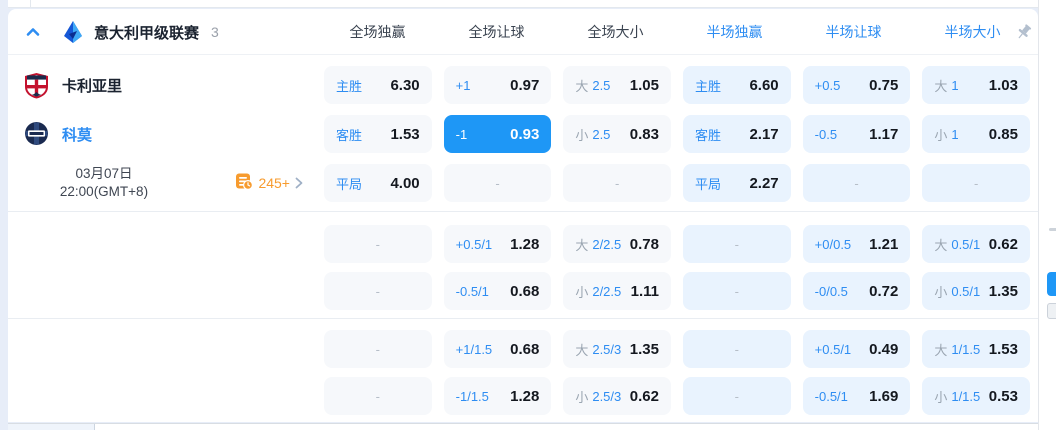  I want to click on odds-cell: 小 0.5/1 1.35, so click(976, 291).